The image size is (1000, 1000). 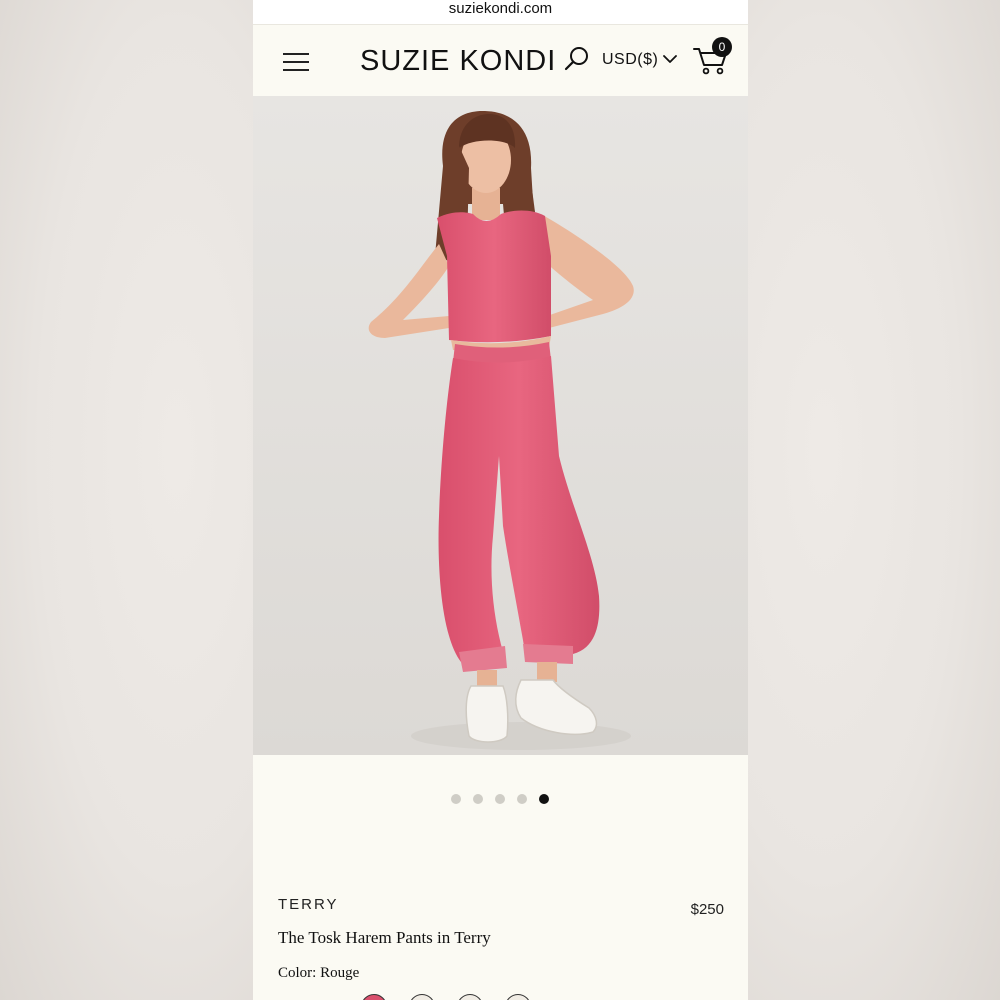 I want to click on site-header: SUZIE KONDI USD($) 0, so click(x=500, y=60).